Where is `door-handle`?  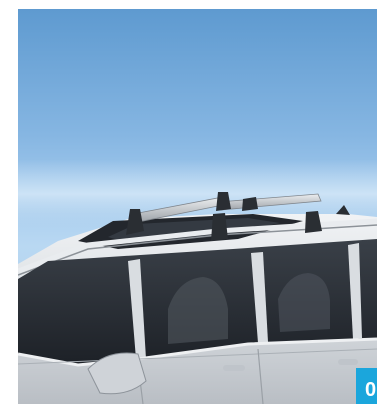
door-handle is located at coordinates (234, 368).